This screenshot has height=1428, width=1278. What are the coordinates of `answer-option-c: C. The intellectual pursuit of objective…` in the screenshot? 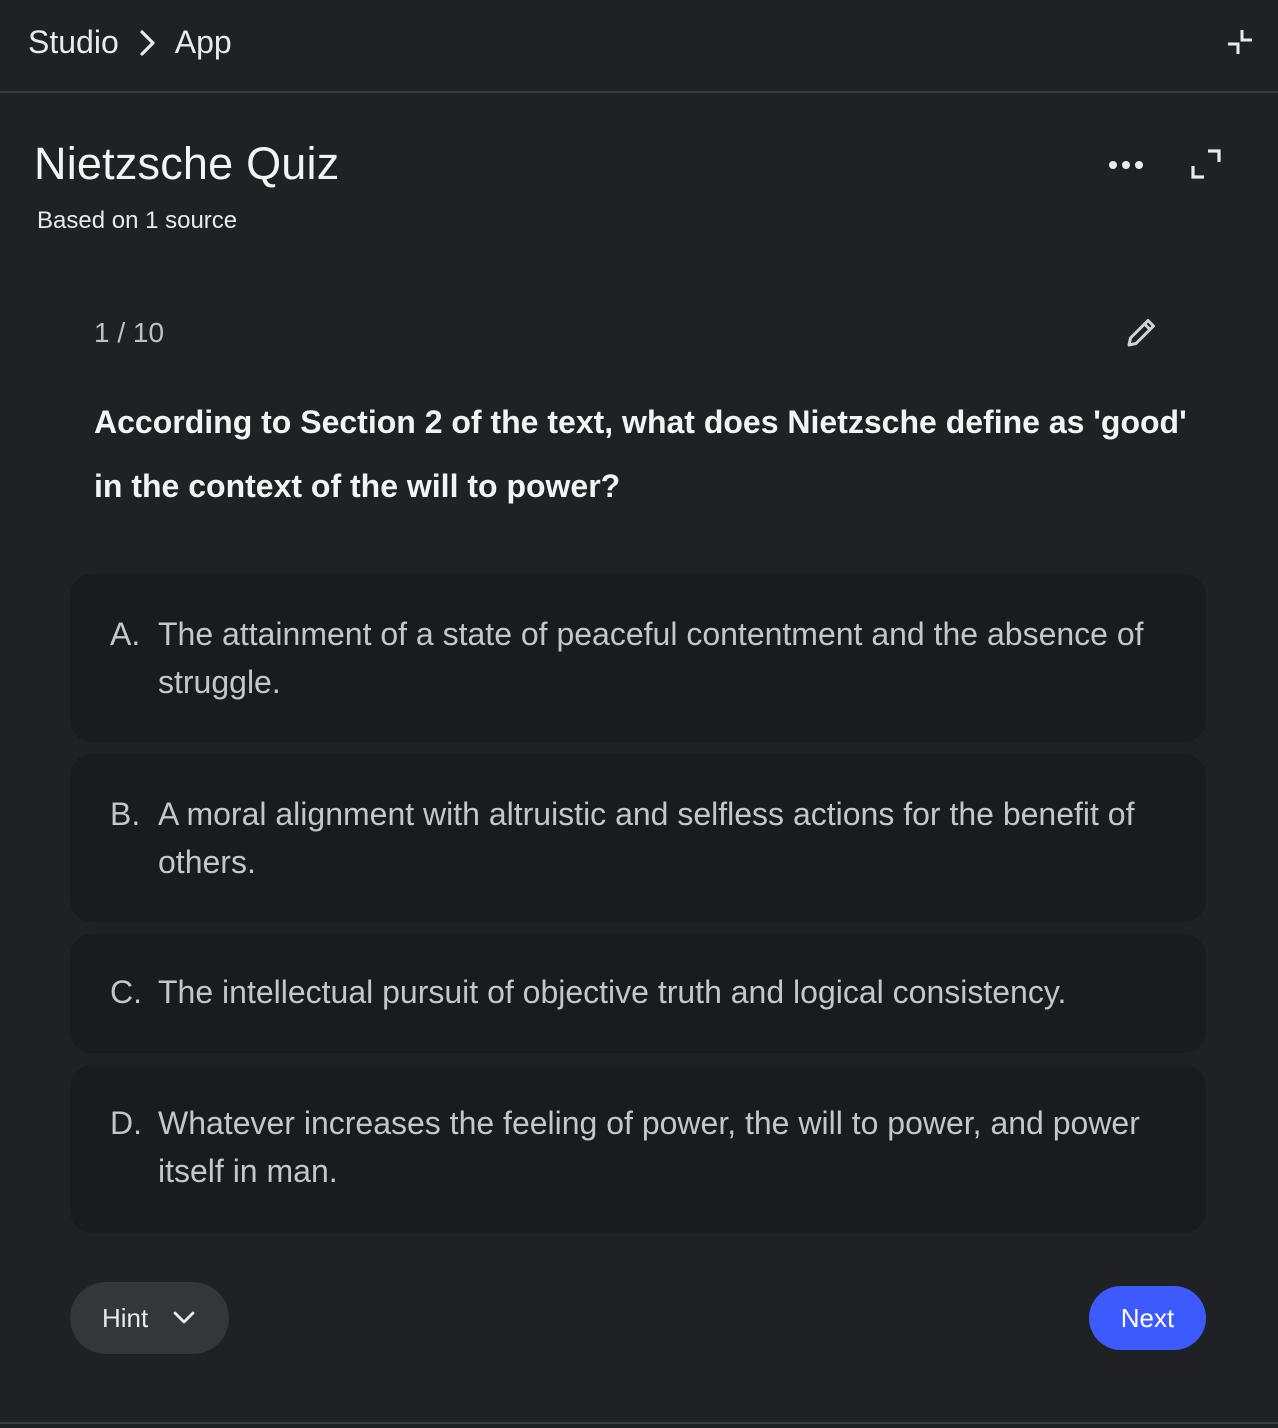 It's located at (638, 993).